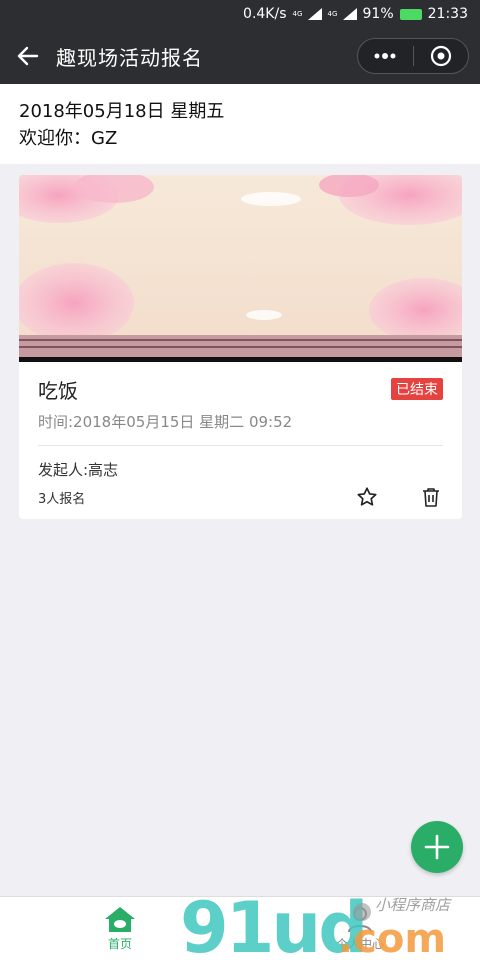 This screenshot has width=480, height=960. What do you see at coordinates (62, 499) in the screenshot?
I see `signup-count: 3人报名` at bounding box center [62, 499].